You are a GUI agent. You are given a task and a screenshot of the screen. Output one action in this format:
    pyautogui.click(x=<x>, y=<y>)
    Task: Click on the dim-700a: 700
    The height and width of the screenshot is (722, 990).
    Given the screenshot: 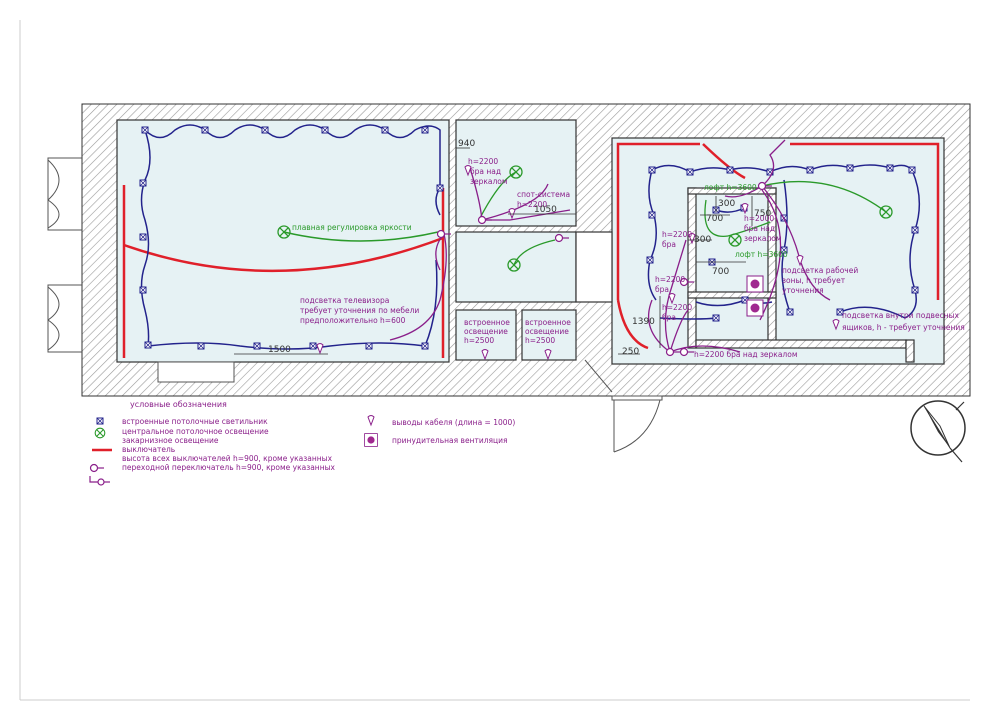 What is the action you would take?
    pyautogui.click(x=714, y=219)
    